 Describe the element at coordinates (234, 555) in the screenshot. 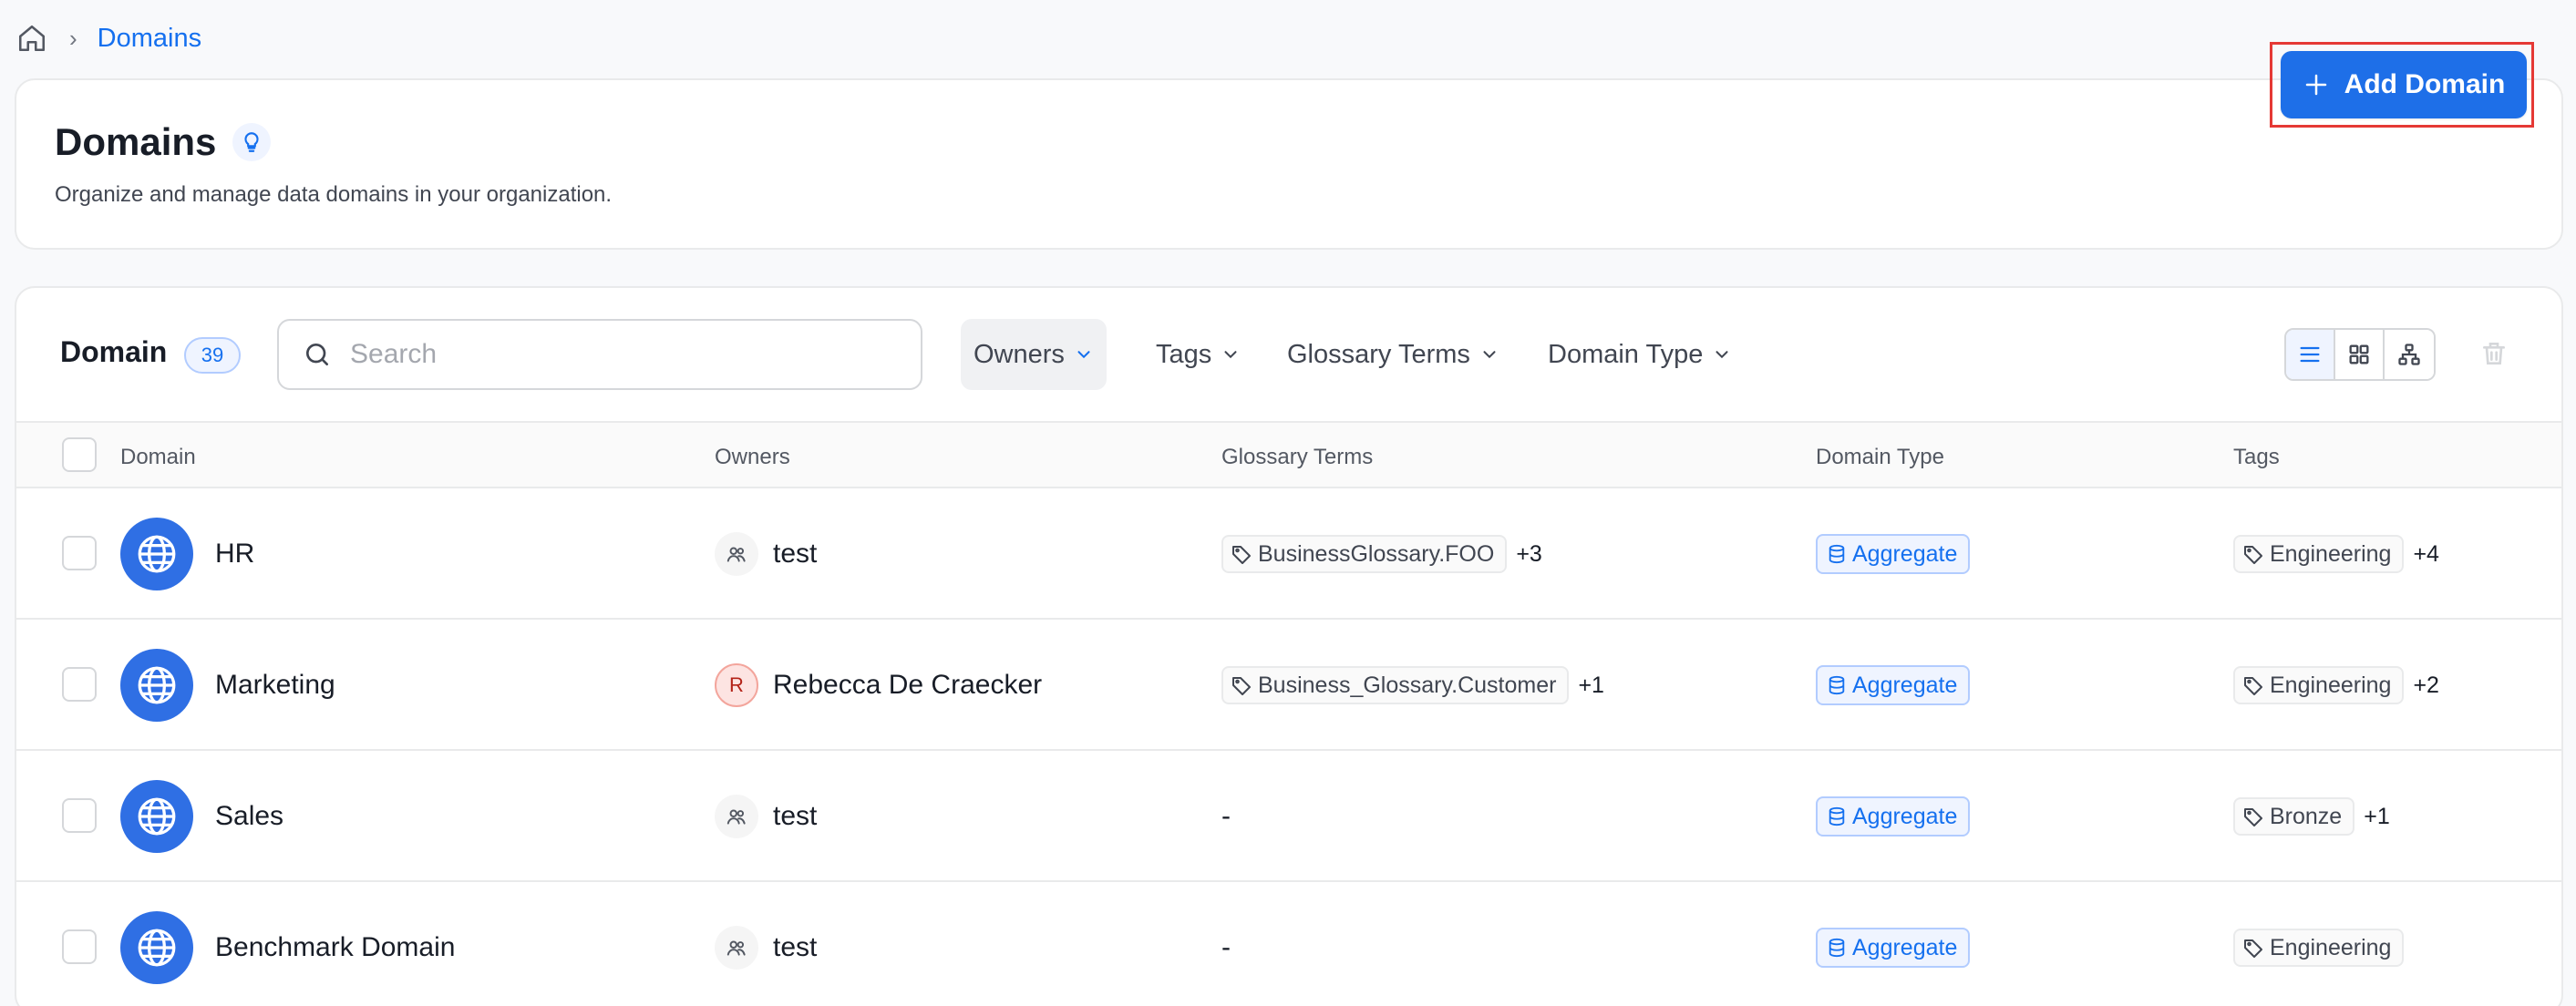

I see `domain-name-link: HR` at that location.